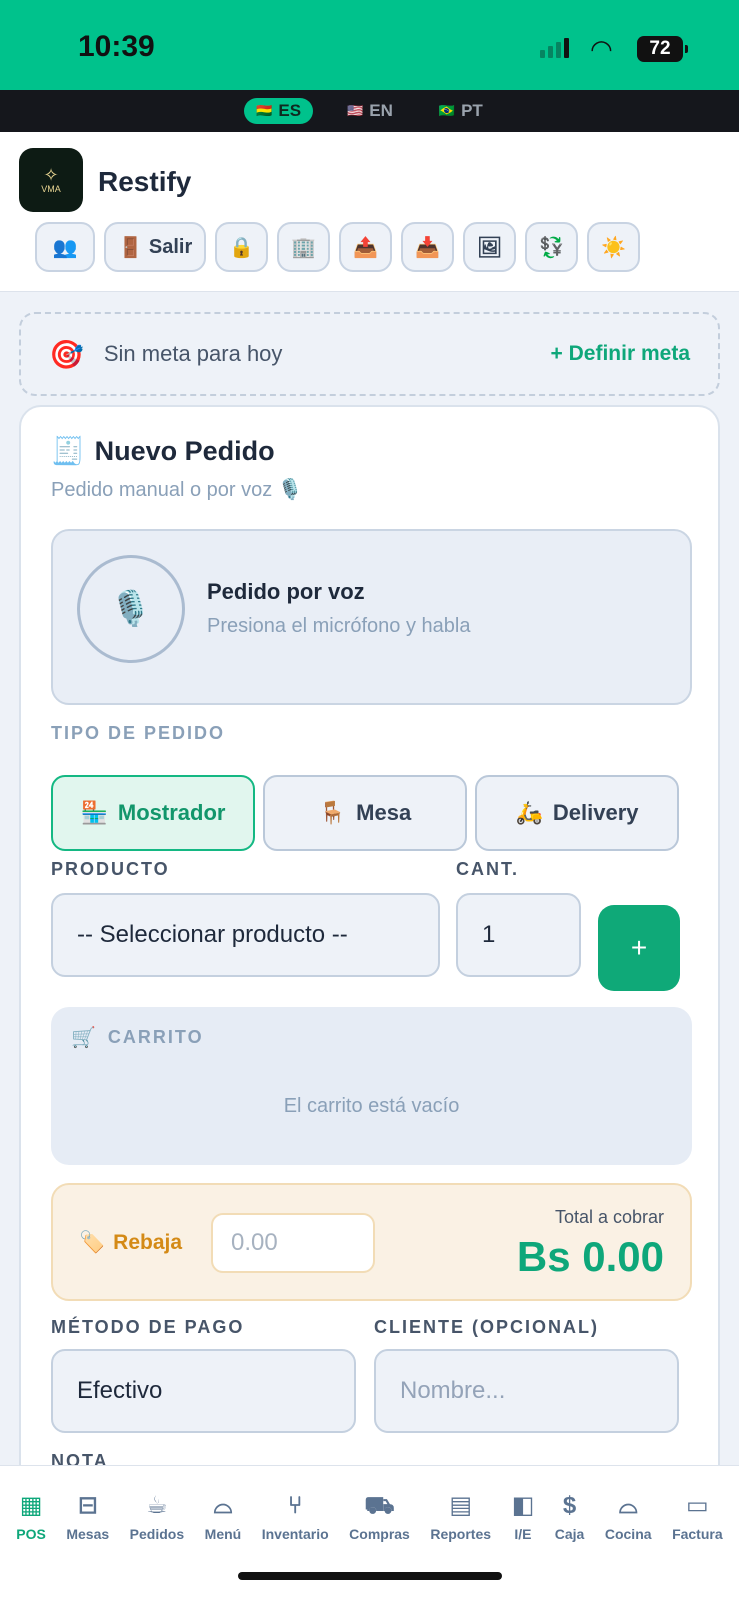  Describe the element at coordinates (295, 1505) in the screenshot. I see `utensils-icon: ⑂` at that location.